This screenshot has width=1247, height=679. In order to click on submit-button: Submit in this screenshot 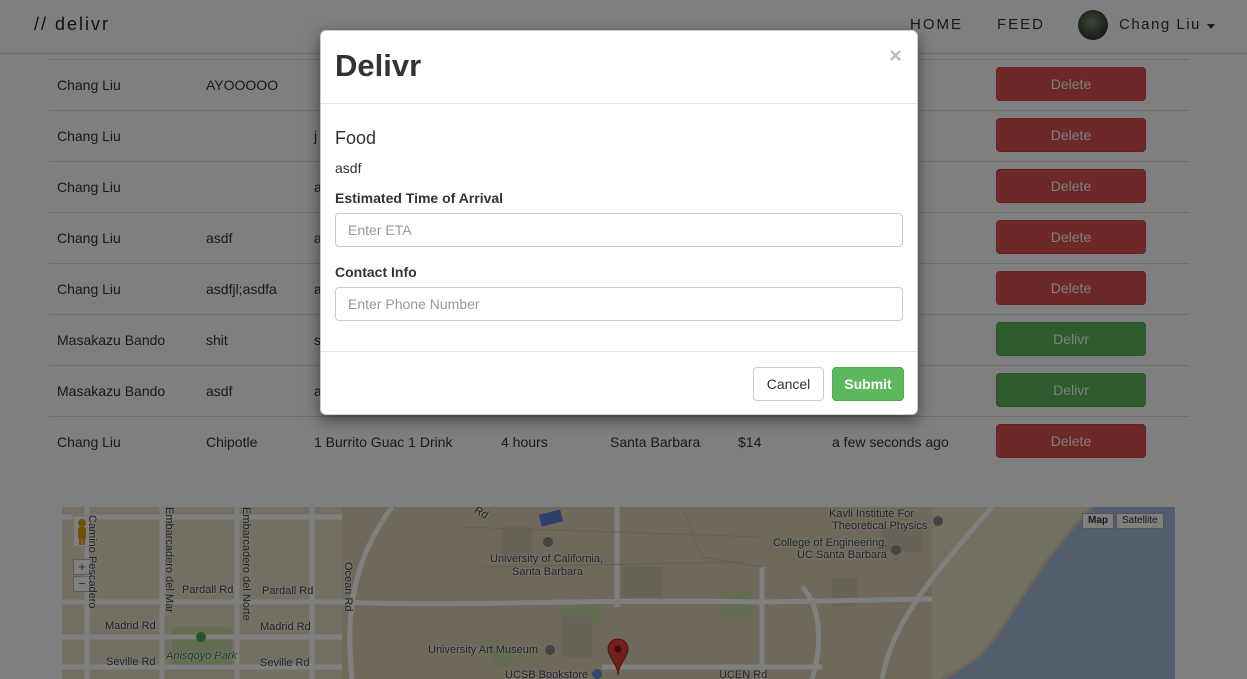, I will do `click(868, 384)`.